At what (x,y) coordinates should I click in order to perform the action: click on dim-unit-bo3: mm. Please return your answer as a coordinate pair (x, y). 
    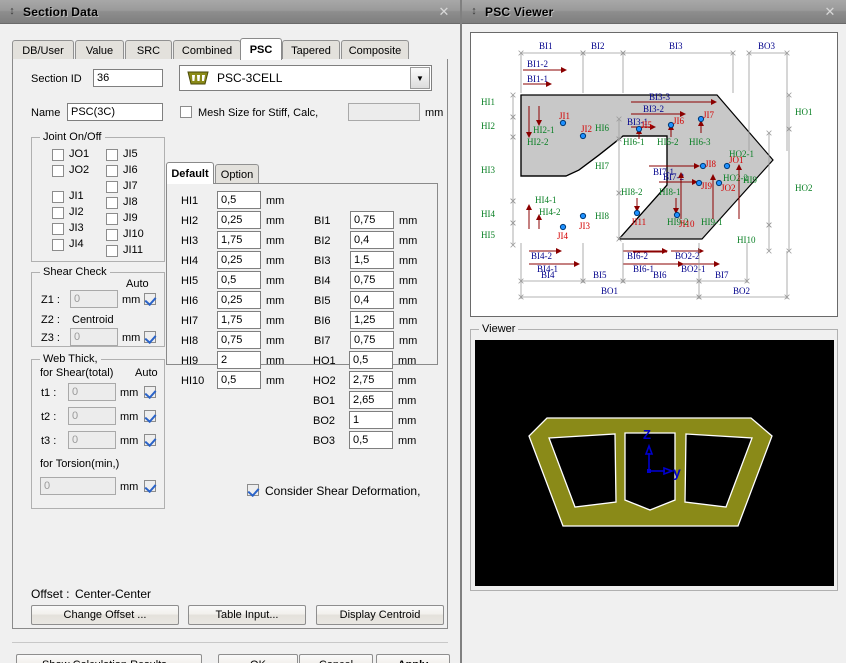
    Looking at the image, I should click on (407, 441).